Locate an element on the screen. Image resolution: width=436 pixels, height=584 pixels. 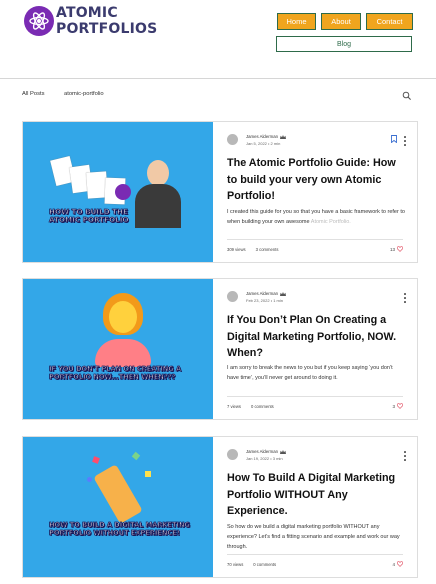
view-count: 309 views is located at coordinates (236, 249).